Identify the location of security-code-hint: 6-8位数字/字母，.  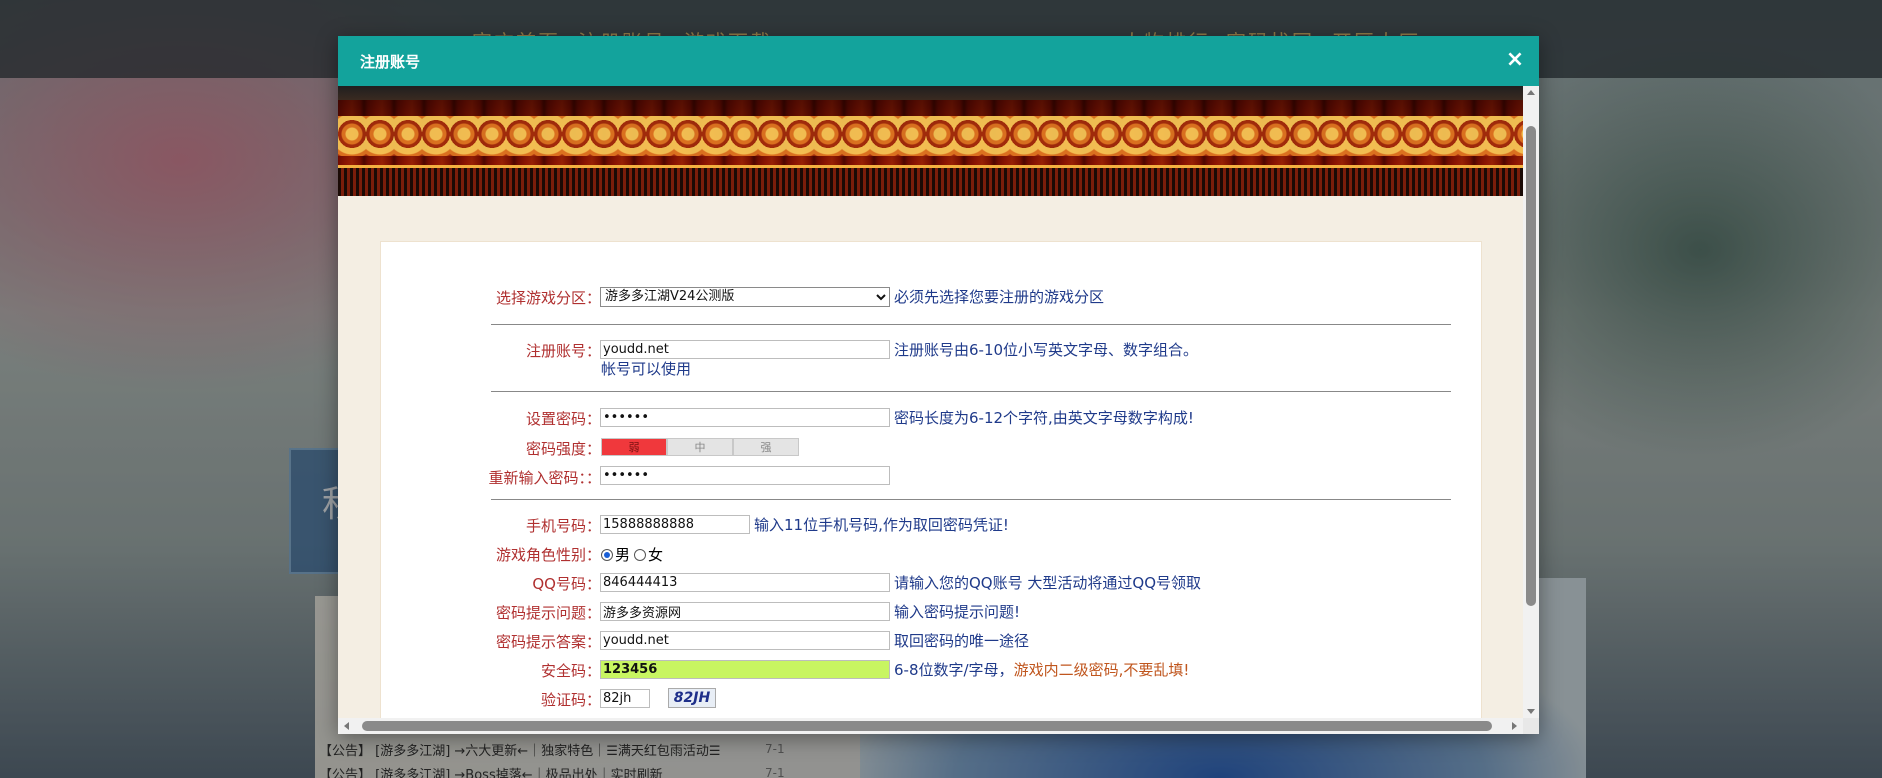
(954, 670).